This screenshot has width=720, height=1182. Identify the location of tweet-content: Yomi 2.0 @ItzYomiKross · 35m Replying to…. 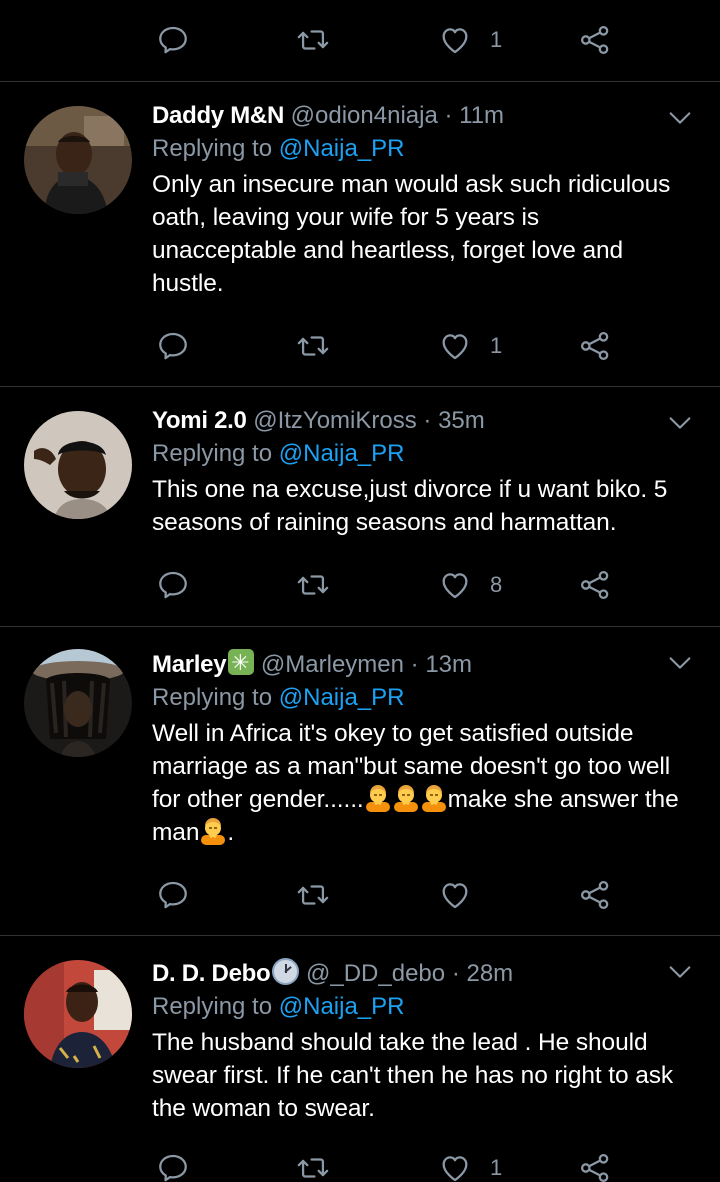
(421, 472).